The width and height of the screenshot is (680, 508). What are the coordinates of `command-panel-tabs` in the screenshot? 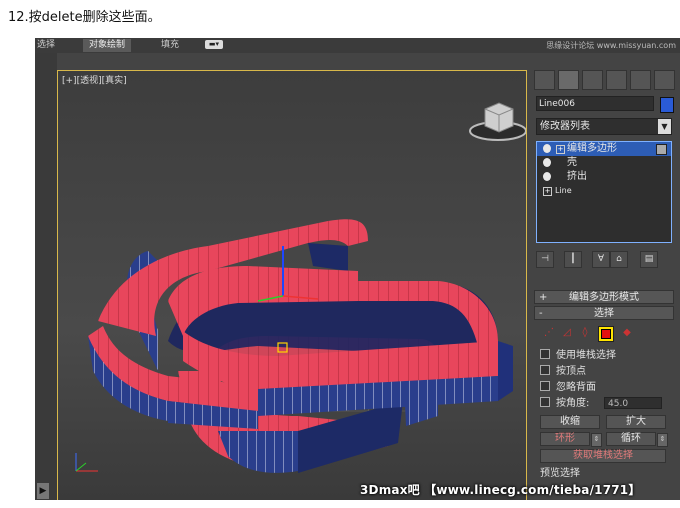 It's located at (605, 80).